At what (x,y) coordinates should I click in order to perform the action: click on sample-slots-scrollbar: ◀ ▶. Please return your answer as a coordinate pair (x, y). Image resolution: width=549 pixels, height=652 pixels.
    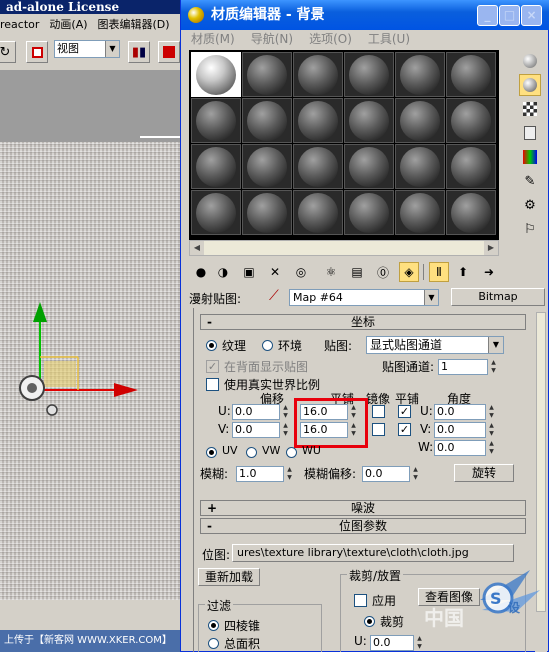
    Looking at the image, I should click on (344, 248).